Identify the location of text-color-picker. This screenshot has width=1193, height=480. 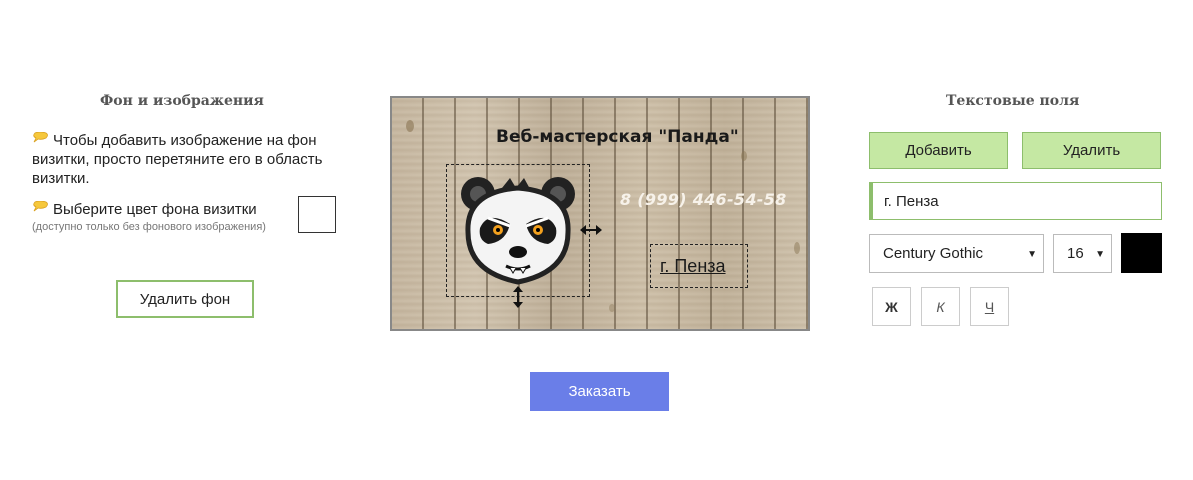
(1141, 253).